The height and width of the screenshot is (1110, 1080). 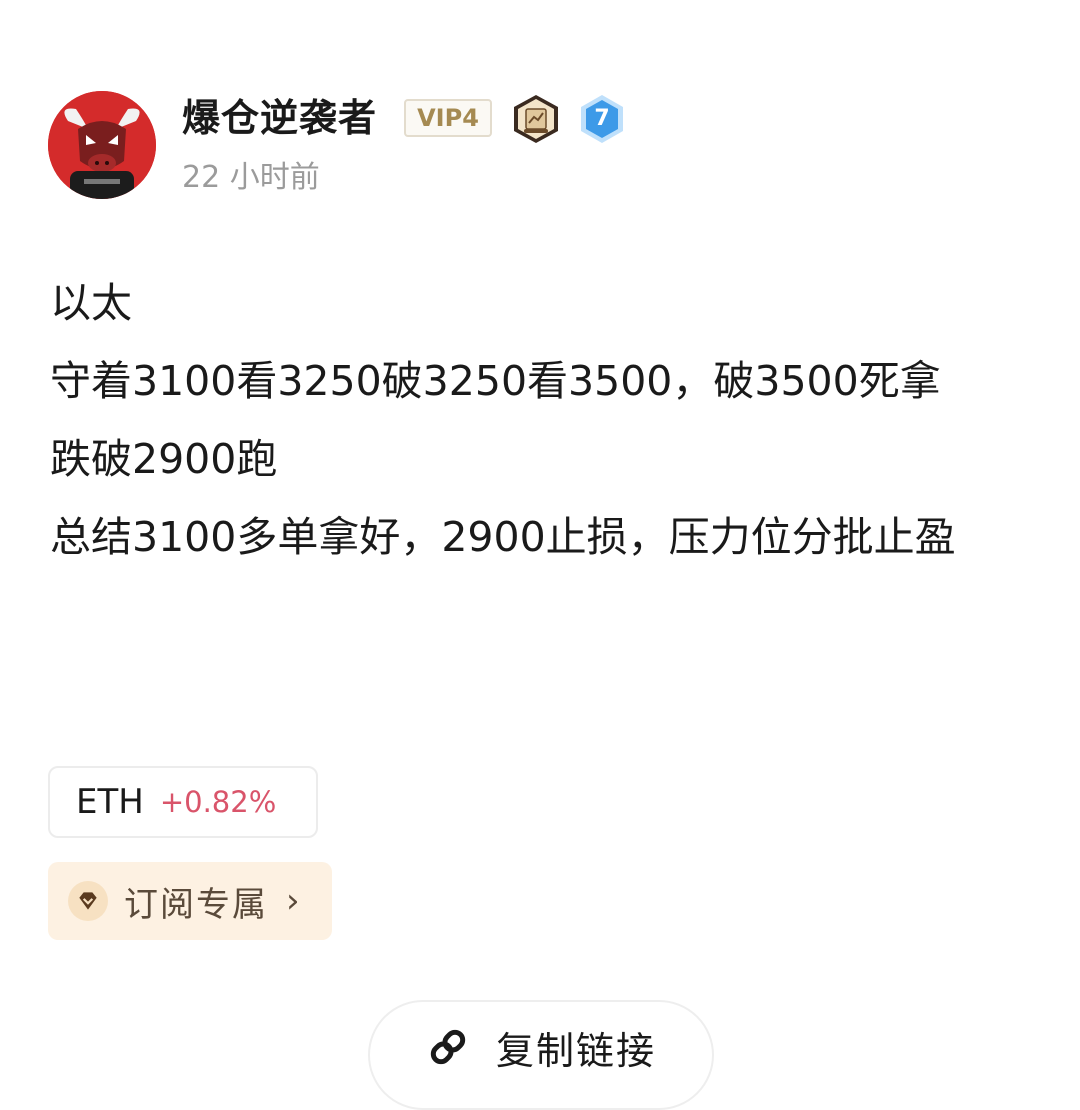 What do you see at coordinates (495, 381) in the screenshot?
I see `post-line: 守着3100看3250破3250看3500，破3500死拿` at bounding box center [495, 381].